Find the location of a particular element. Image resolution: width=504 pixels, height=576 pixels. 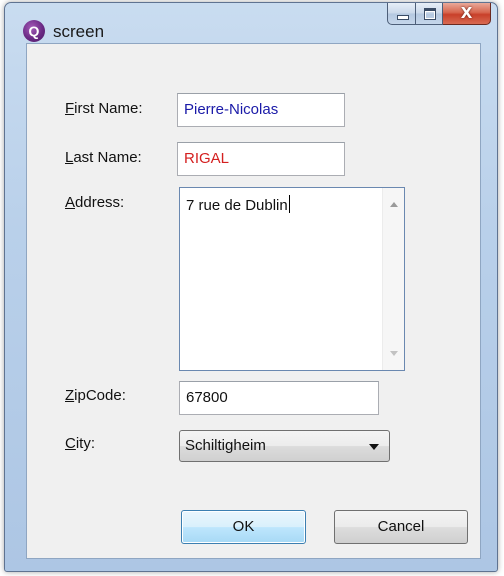

first-name-field: Pierre-Nicolas is located at coordinates (261, 110).